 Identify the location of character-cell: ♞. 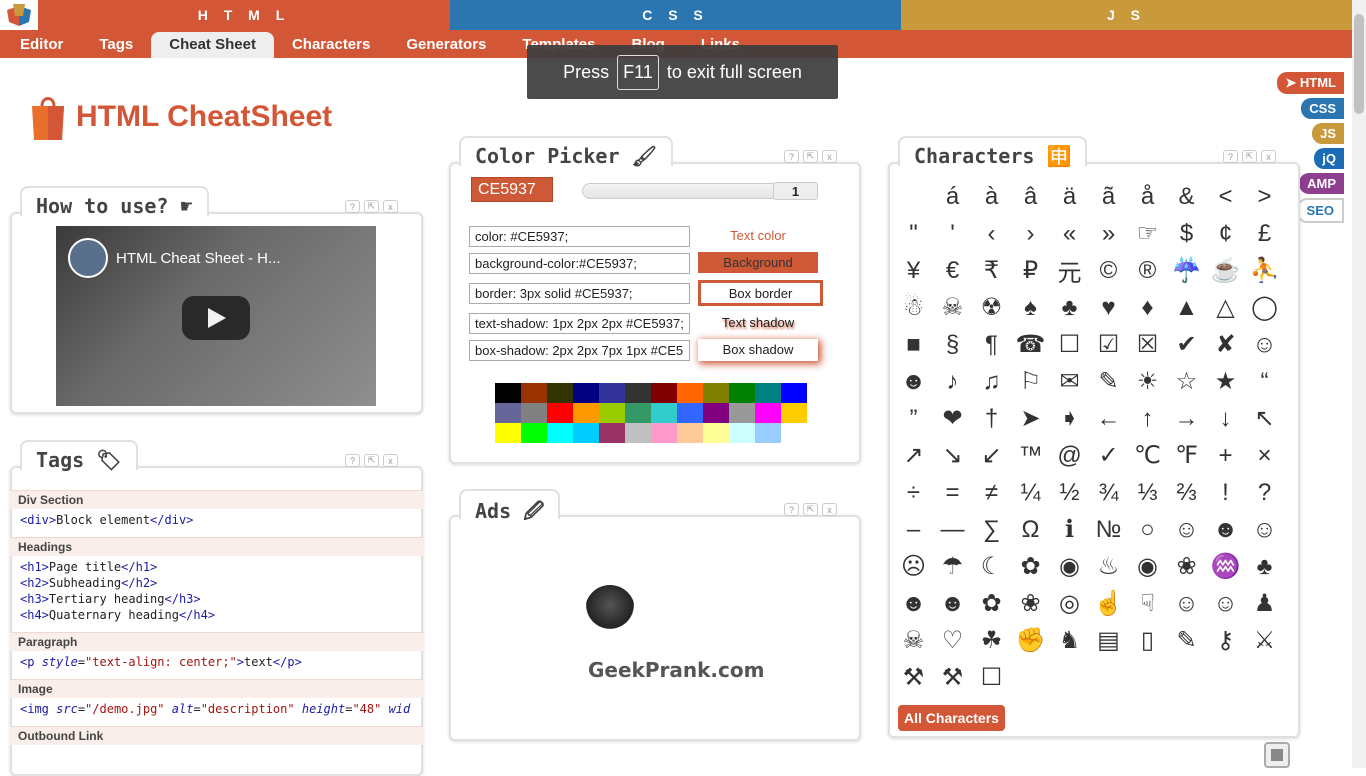
(1069, 640).